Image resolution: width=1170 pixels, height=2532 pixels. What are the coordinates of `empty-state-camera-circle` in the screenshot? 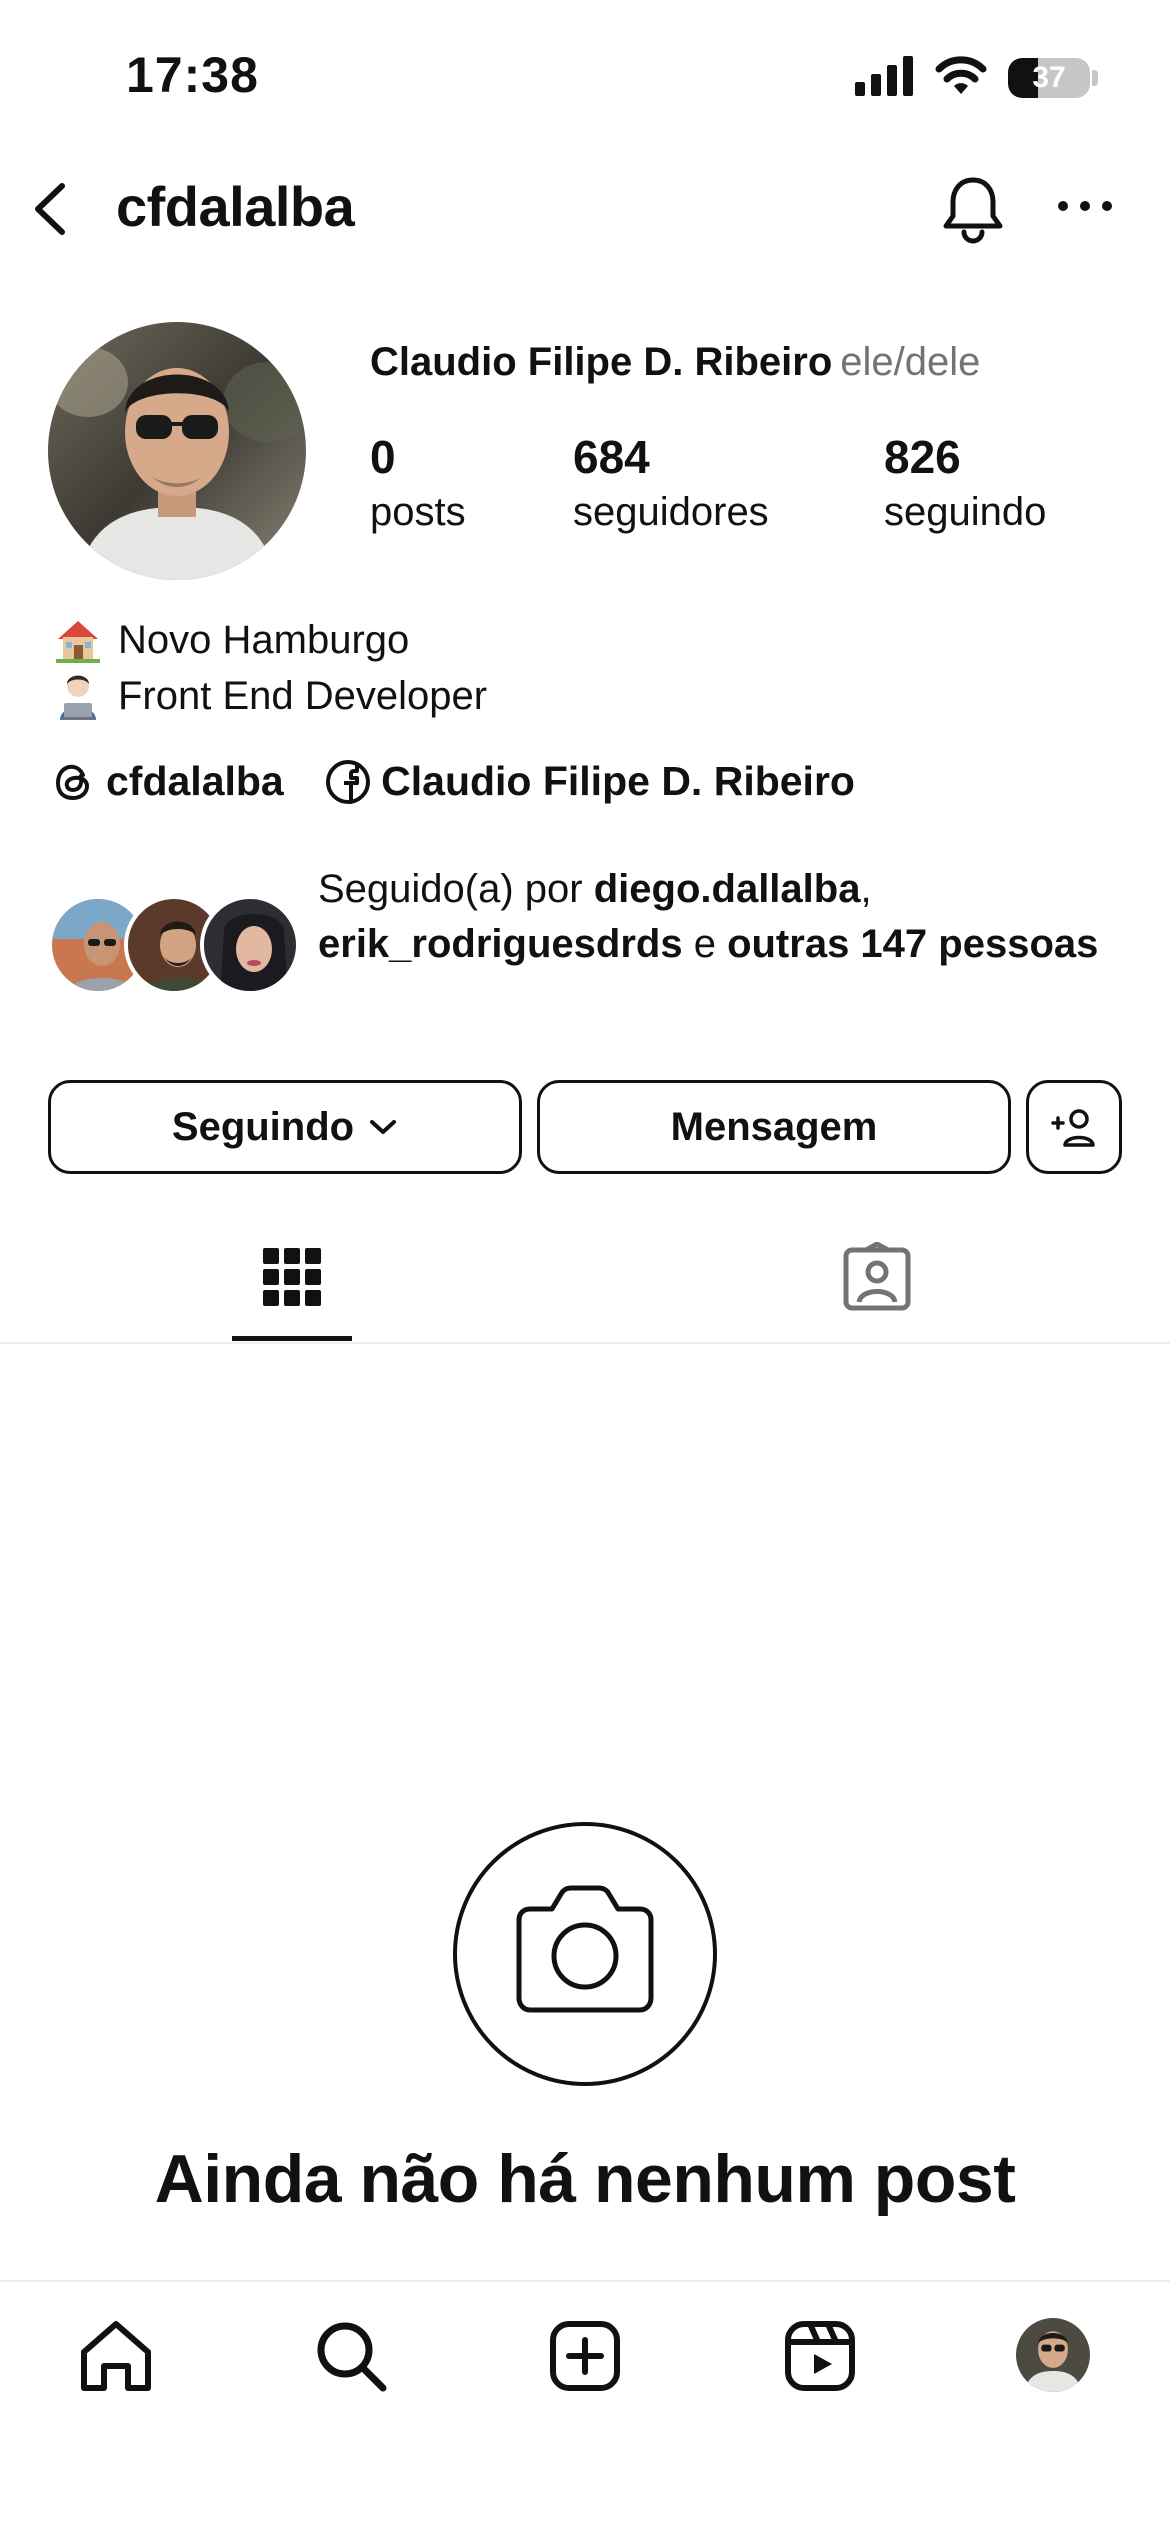 It's located at (585, 1954).